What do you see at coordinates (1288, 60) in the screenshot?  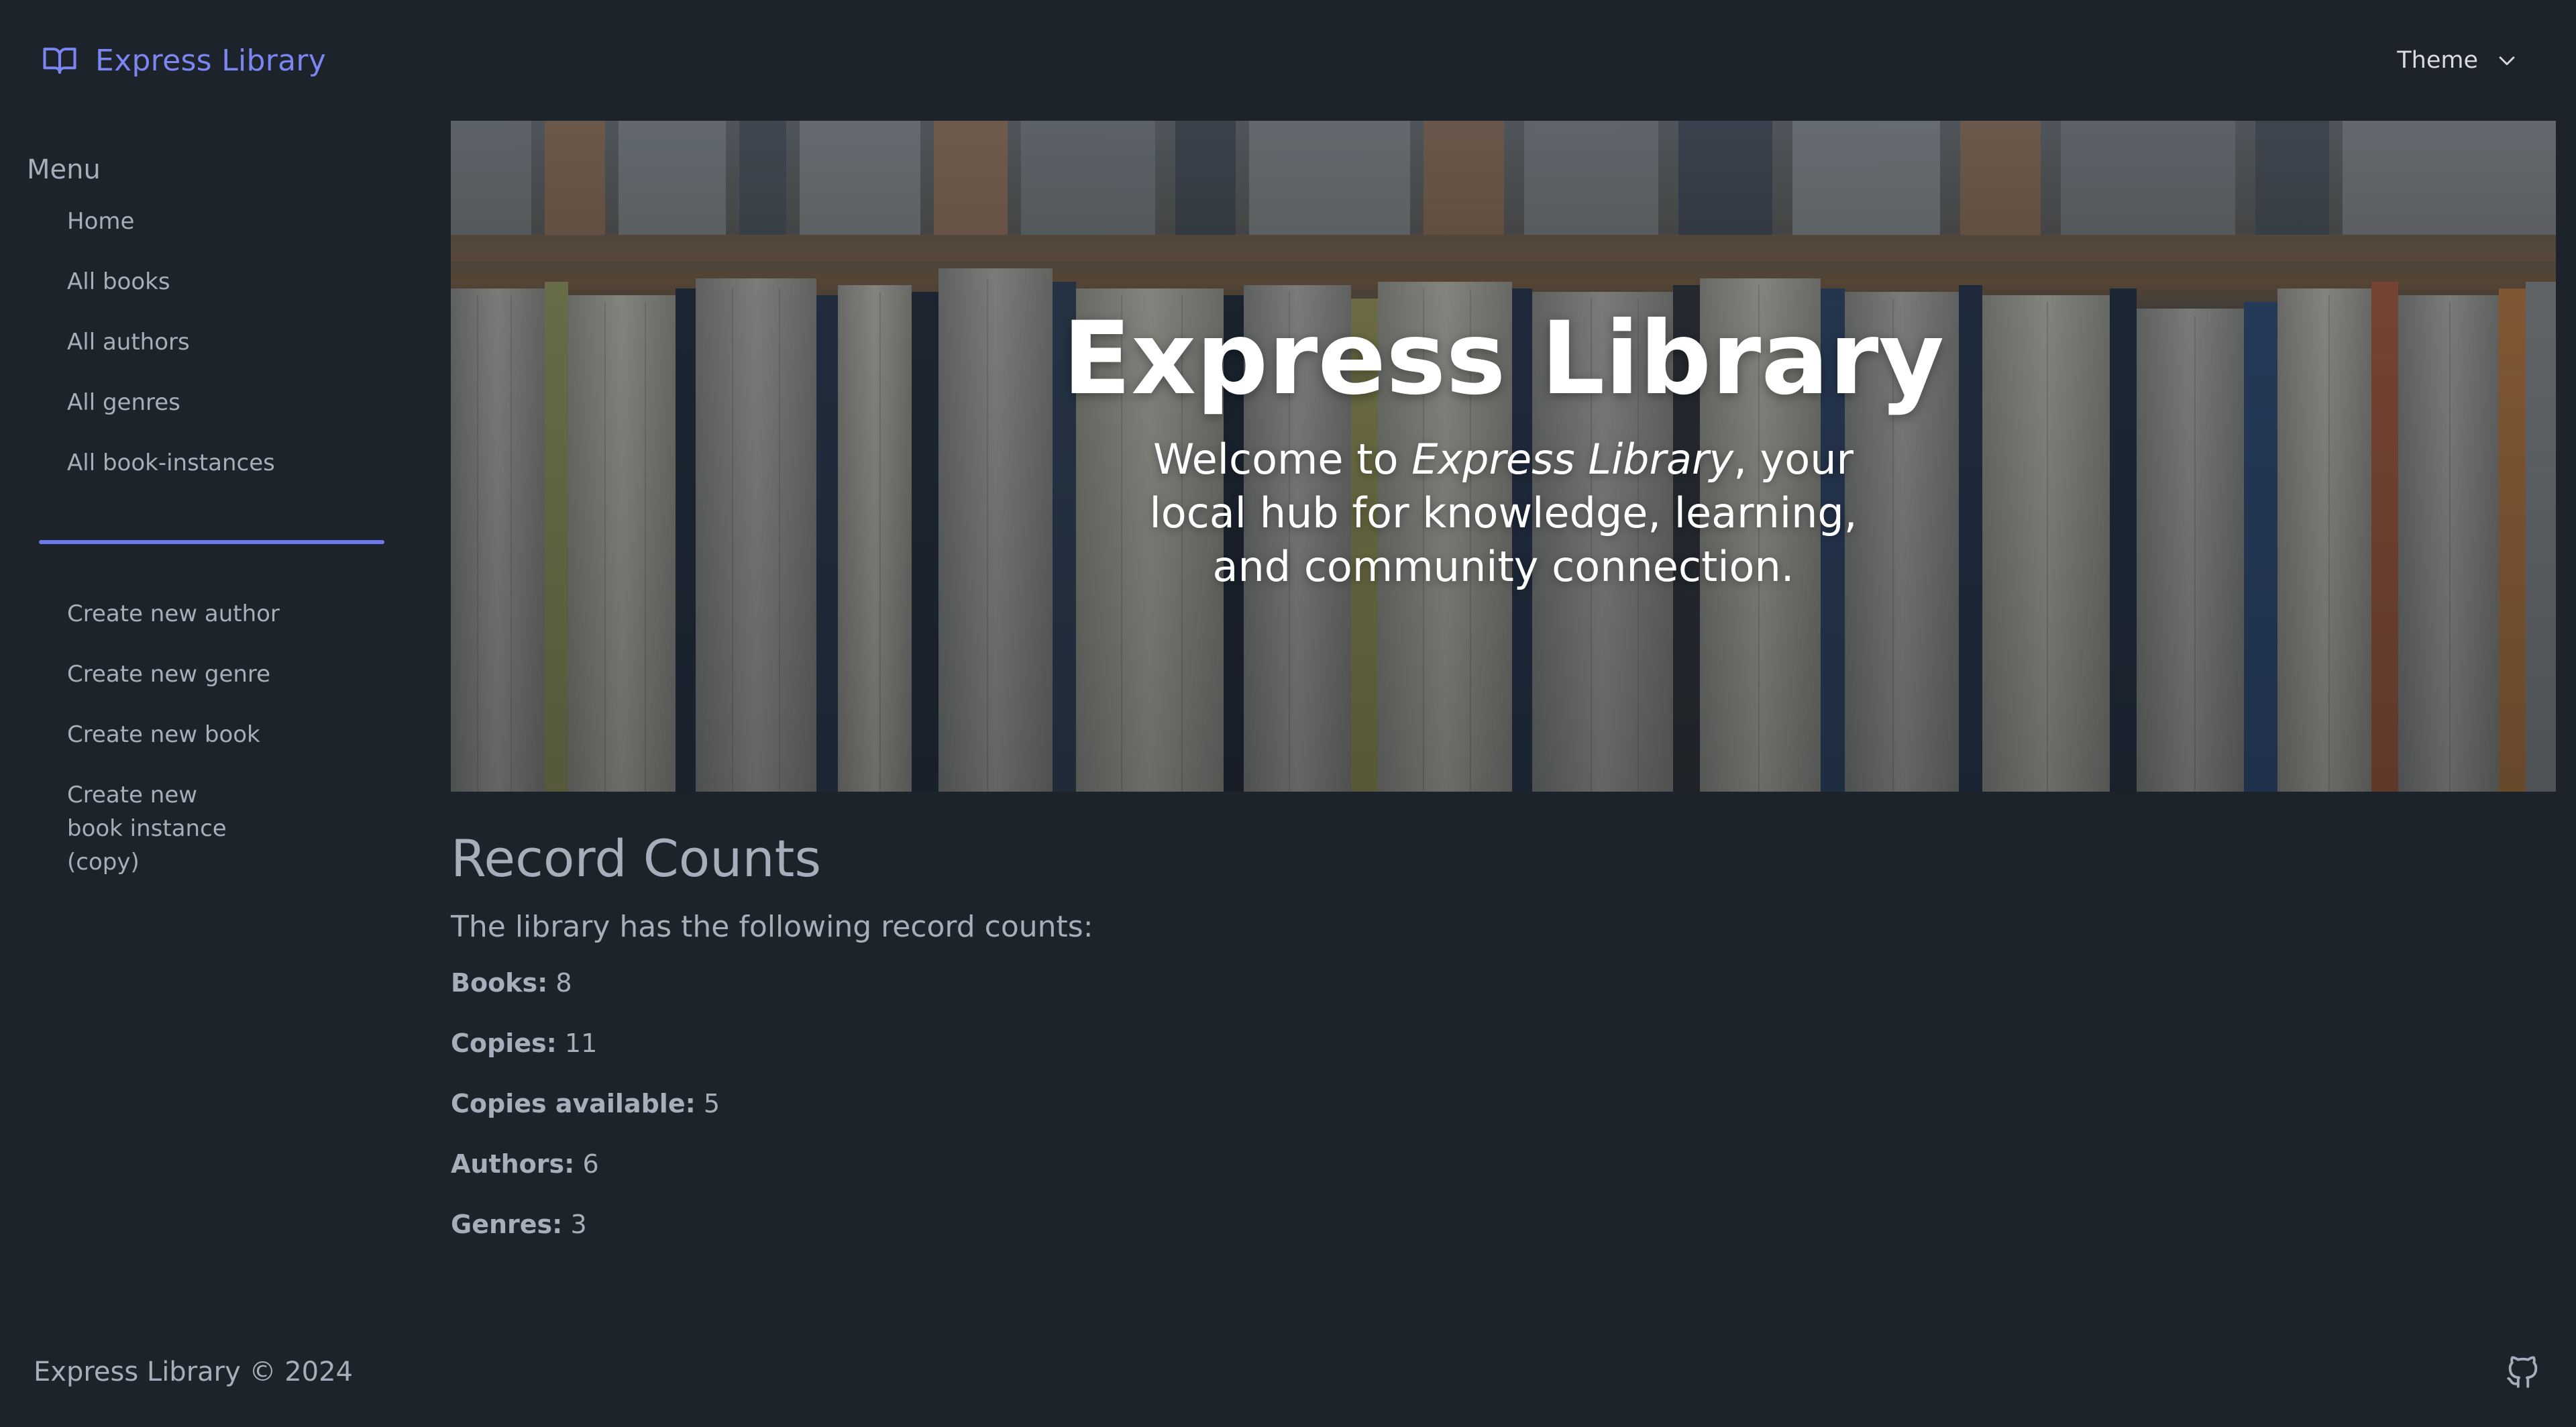 I see `navbar: Express Library Theme` at bounding box center [1288, 60].